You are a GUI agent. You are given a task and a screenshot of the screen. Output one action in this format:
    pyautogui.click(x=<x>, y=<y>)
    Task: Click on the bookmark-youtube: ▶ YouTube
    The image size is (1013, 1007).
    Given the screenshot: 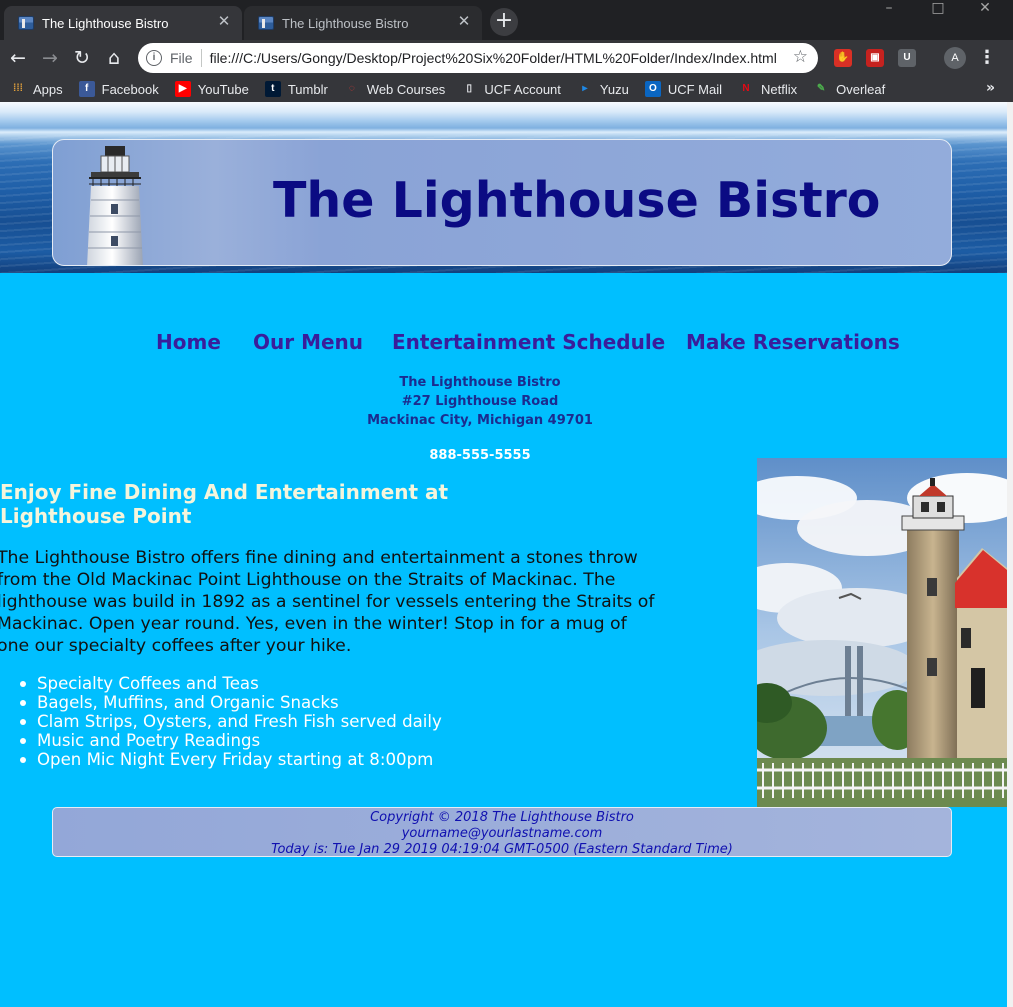 What is the action you would take?
    pyautogui.click(x=211, y=89)
    